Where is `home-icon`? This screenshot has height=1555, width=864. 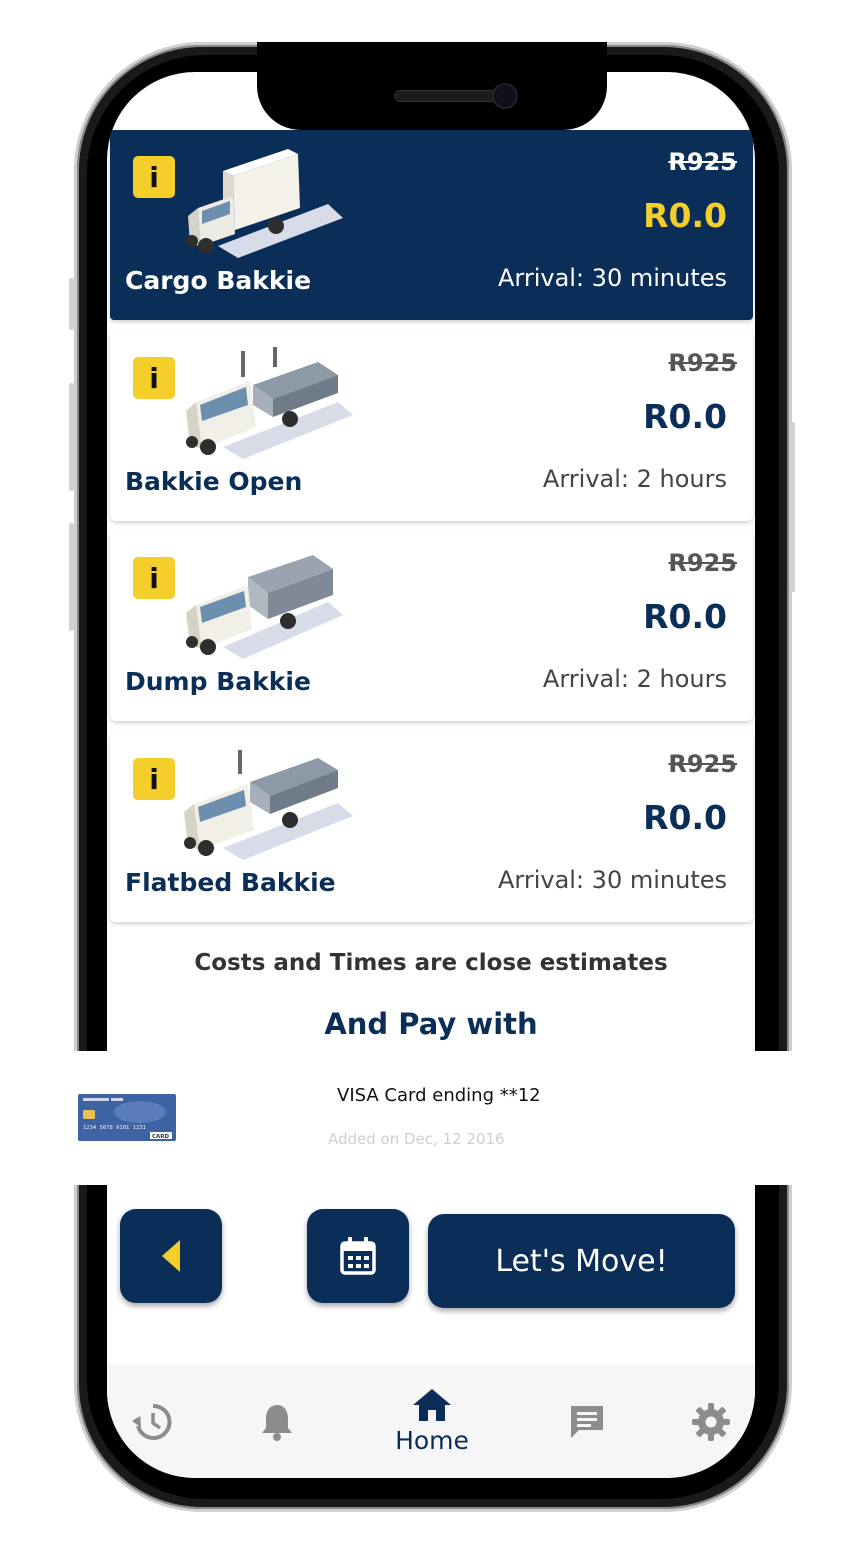 home-icon is located at coordinates (432, 1405).